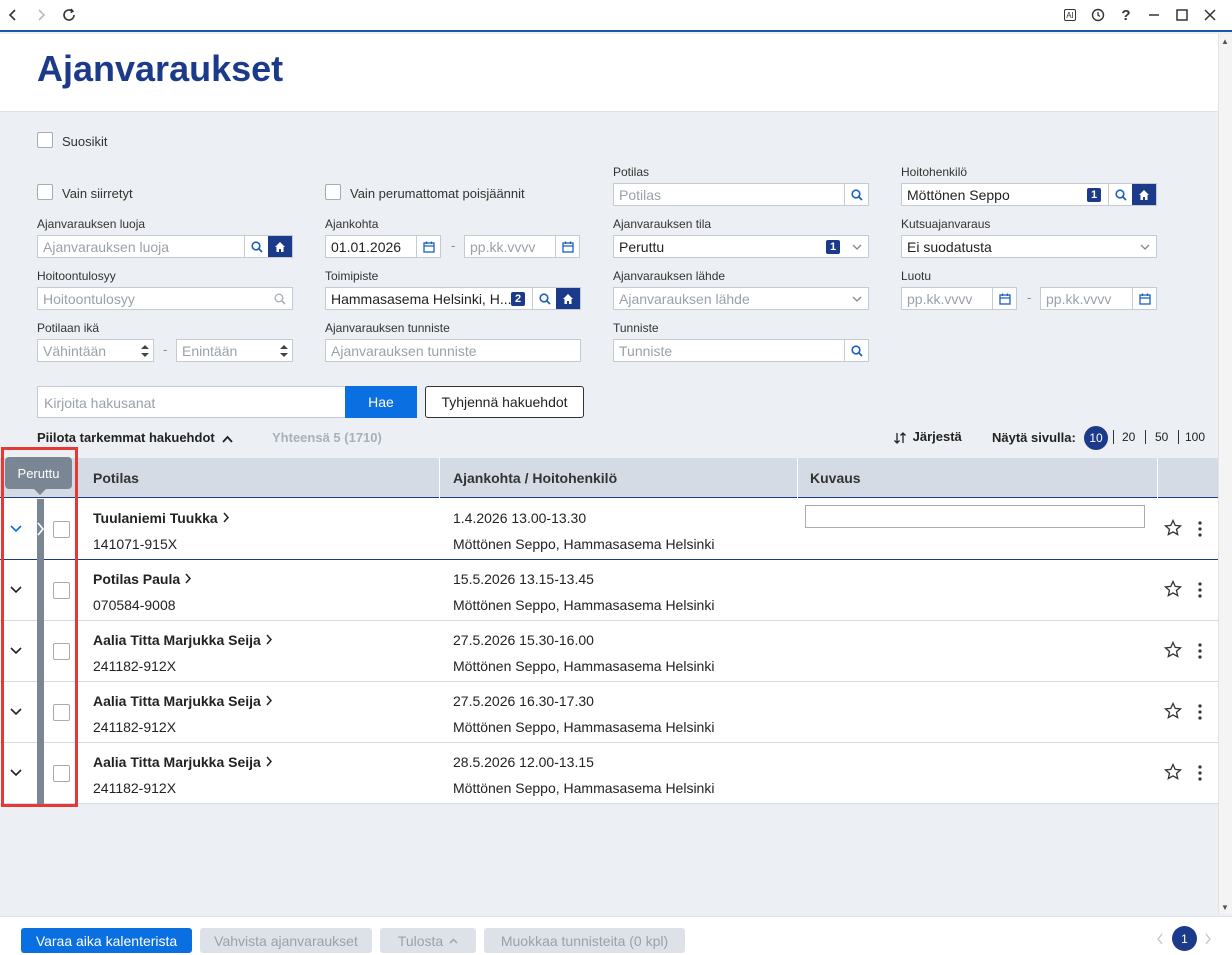 The image size is (1232, 955). What do you see at coordinates (535, 478) in the screenshot?
I see `column-header-time: Ajankohta / Hoitohenkilö` at bounding box center [535, 478].